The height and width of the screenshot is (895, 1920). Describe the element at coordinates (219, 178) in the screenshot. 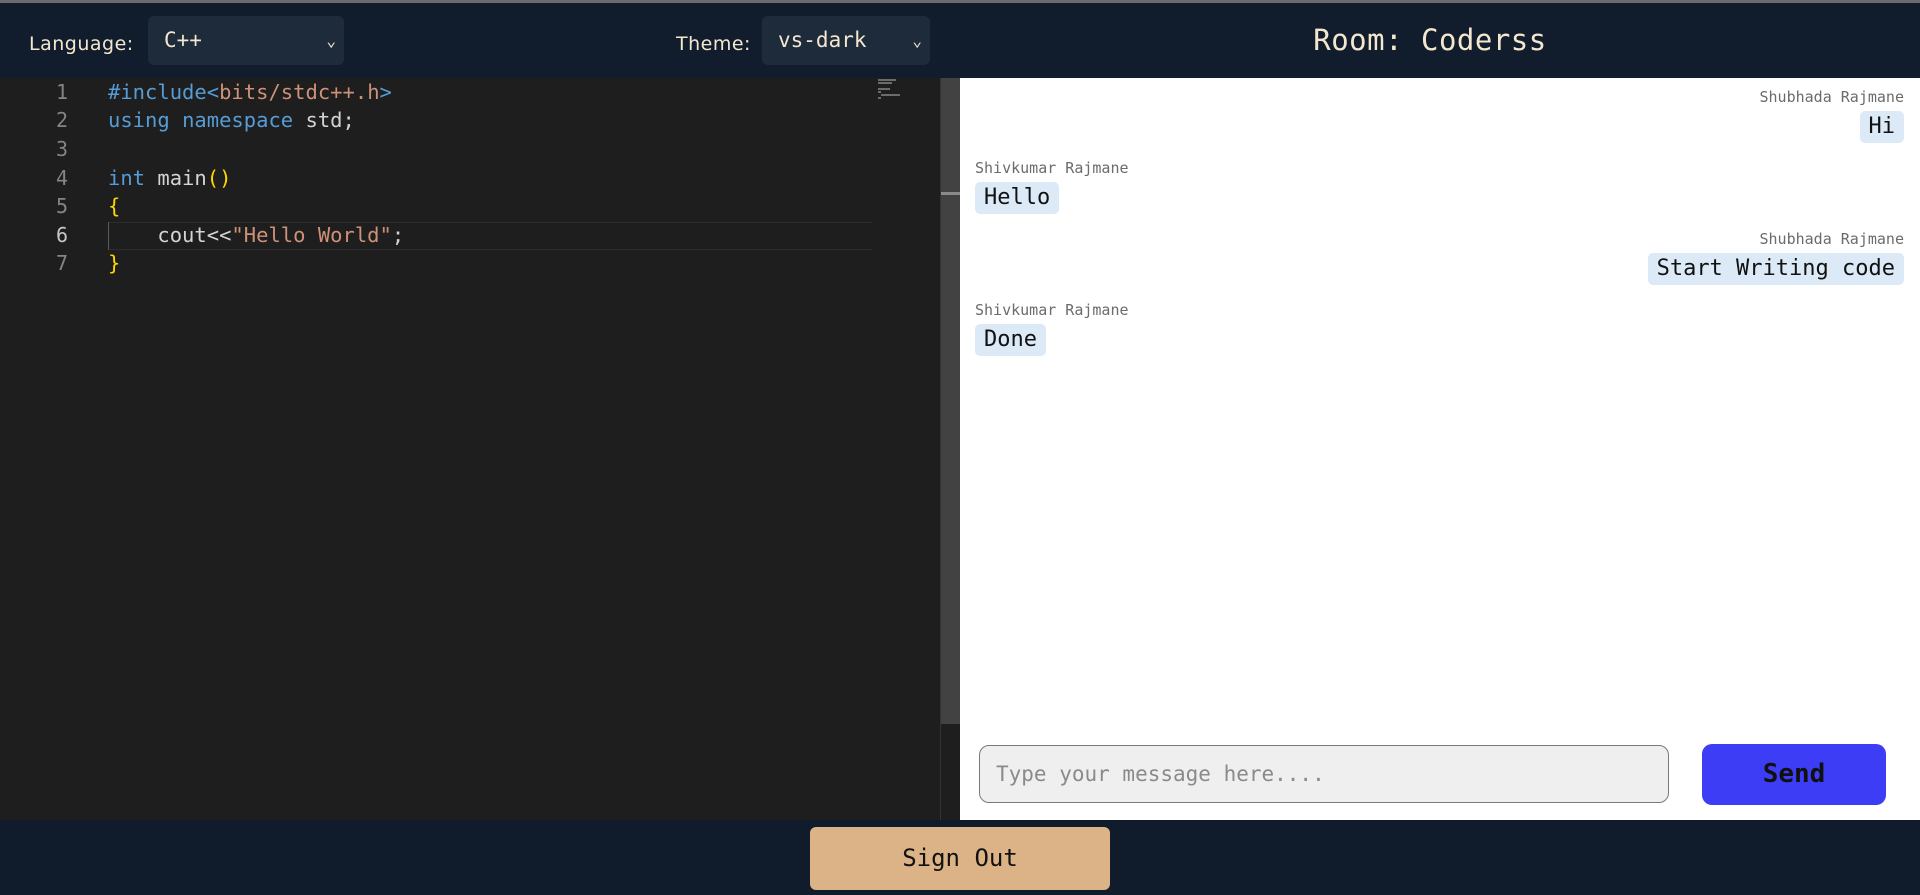

I see `code-token: ()` at that location.